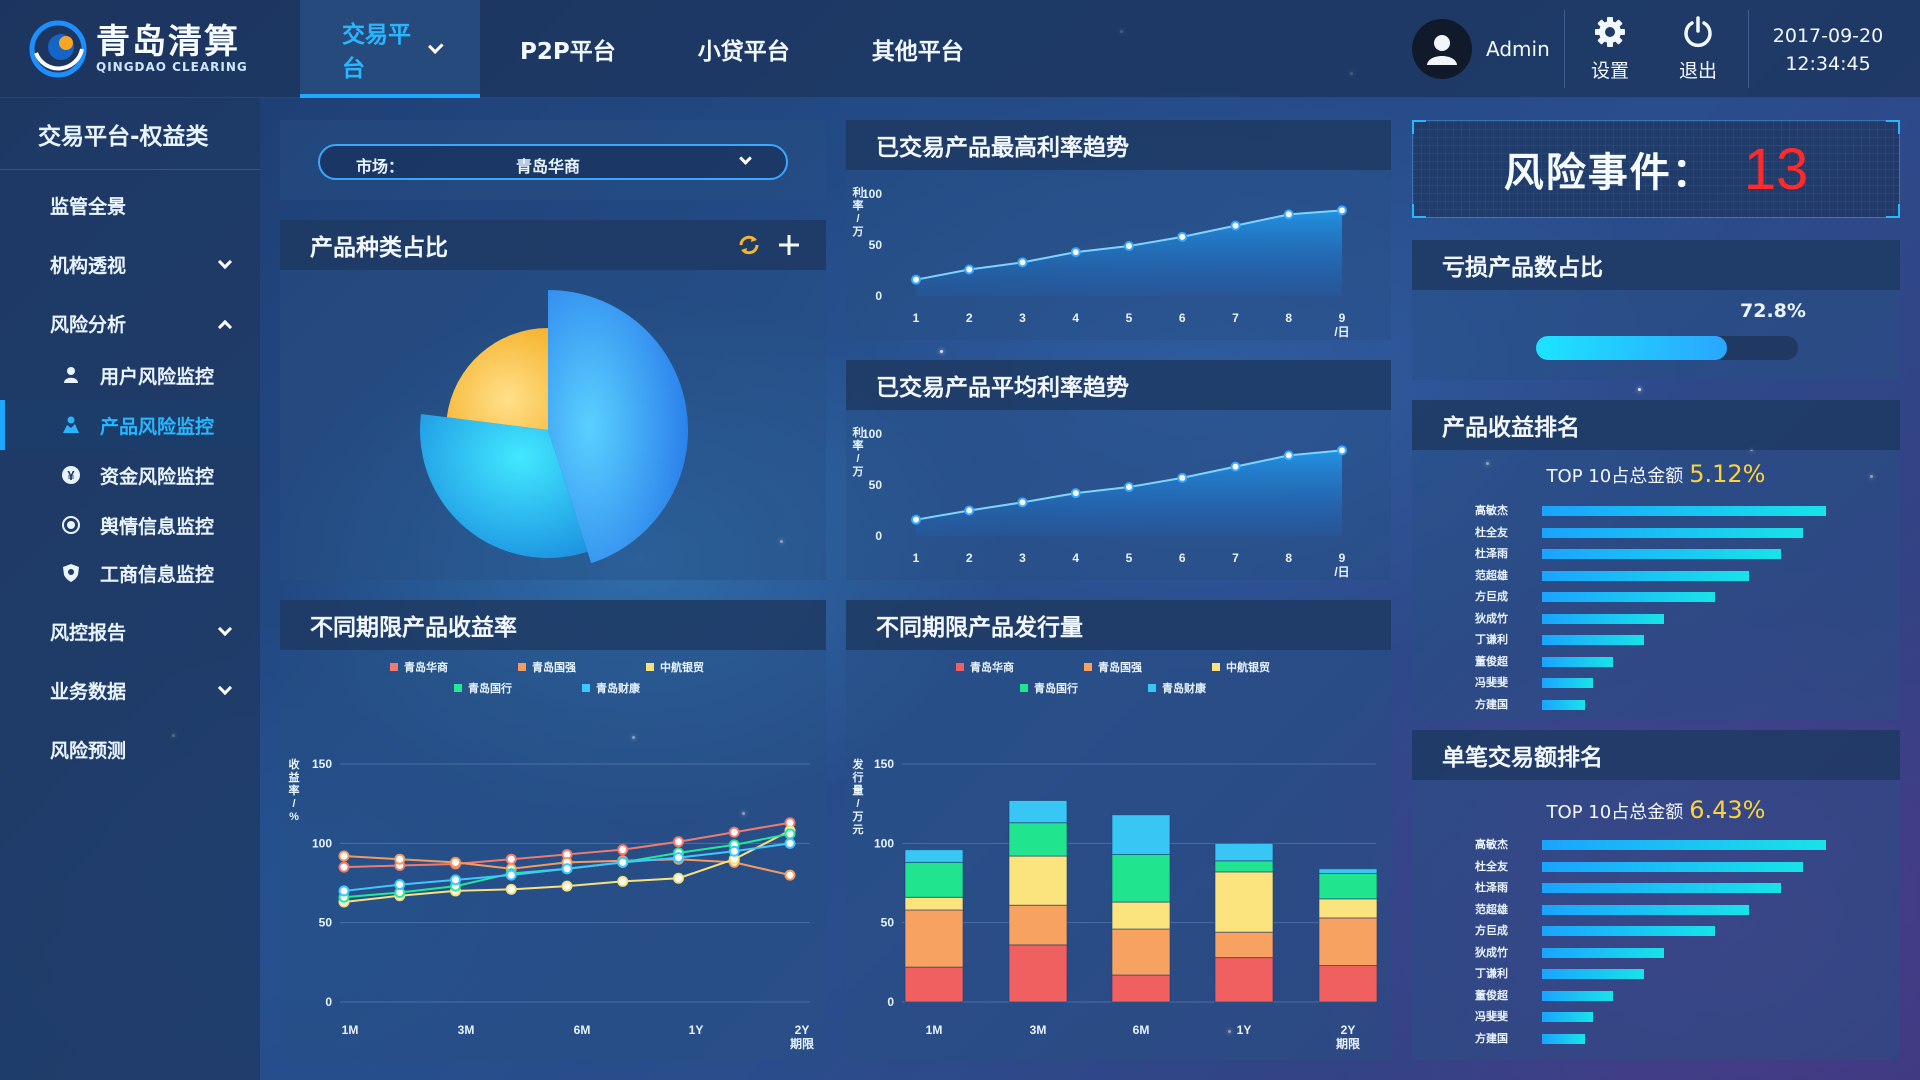 The image size is (1920, 1080). I want to click on time-text: 12:34:45, so click(1828, 64).